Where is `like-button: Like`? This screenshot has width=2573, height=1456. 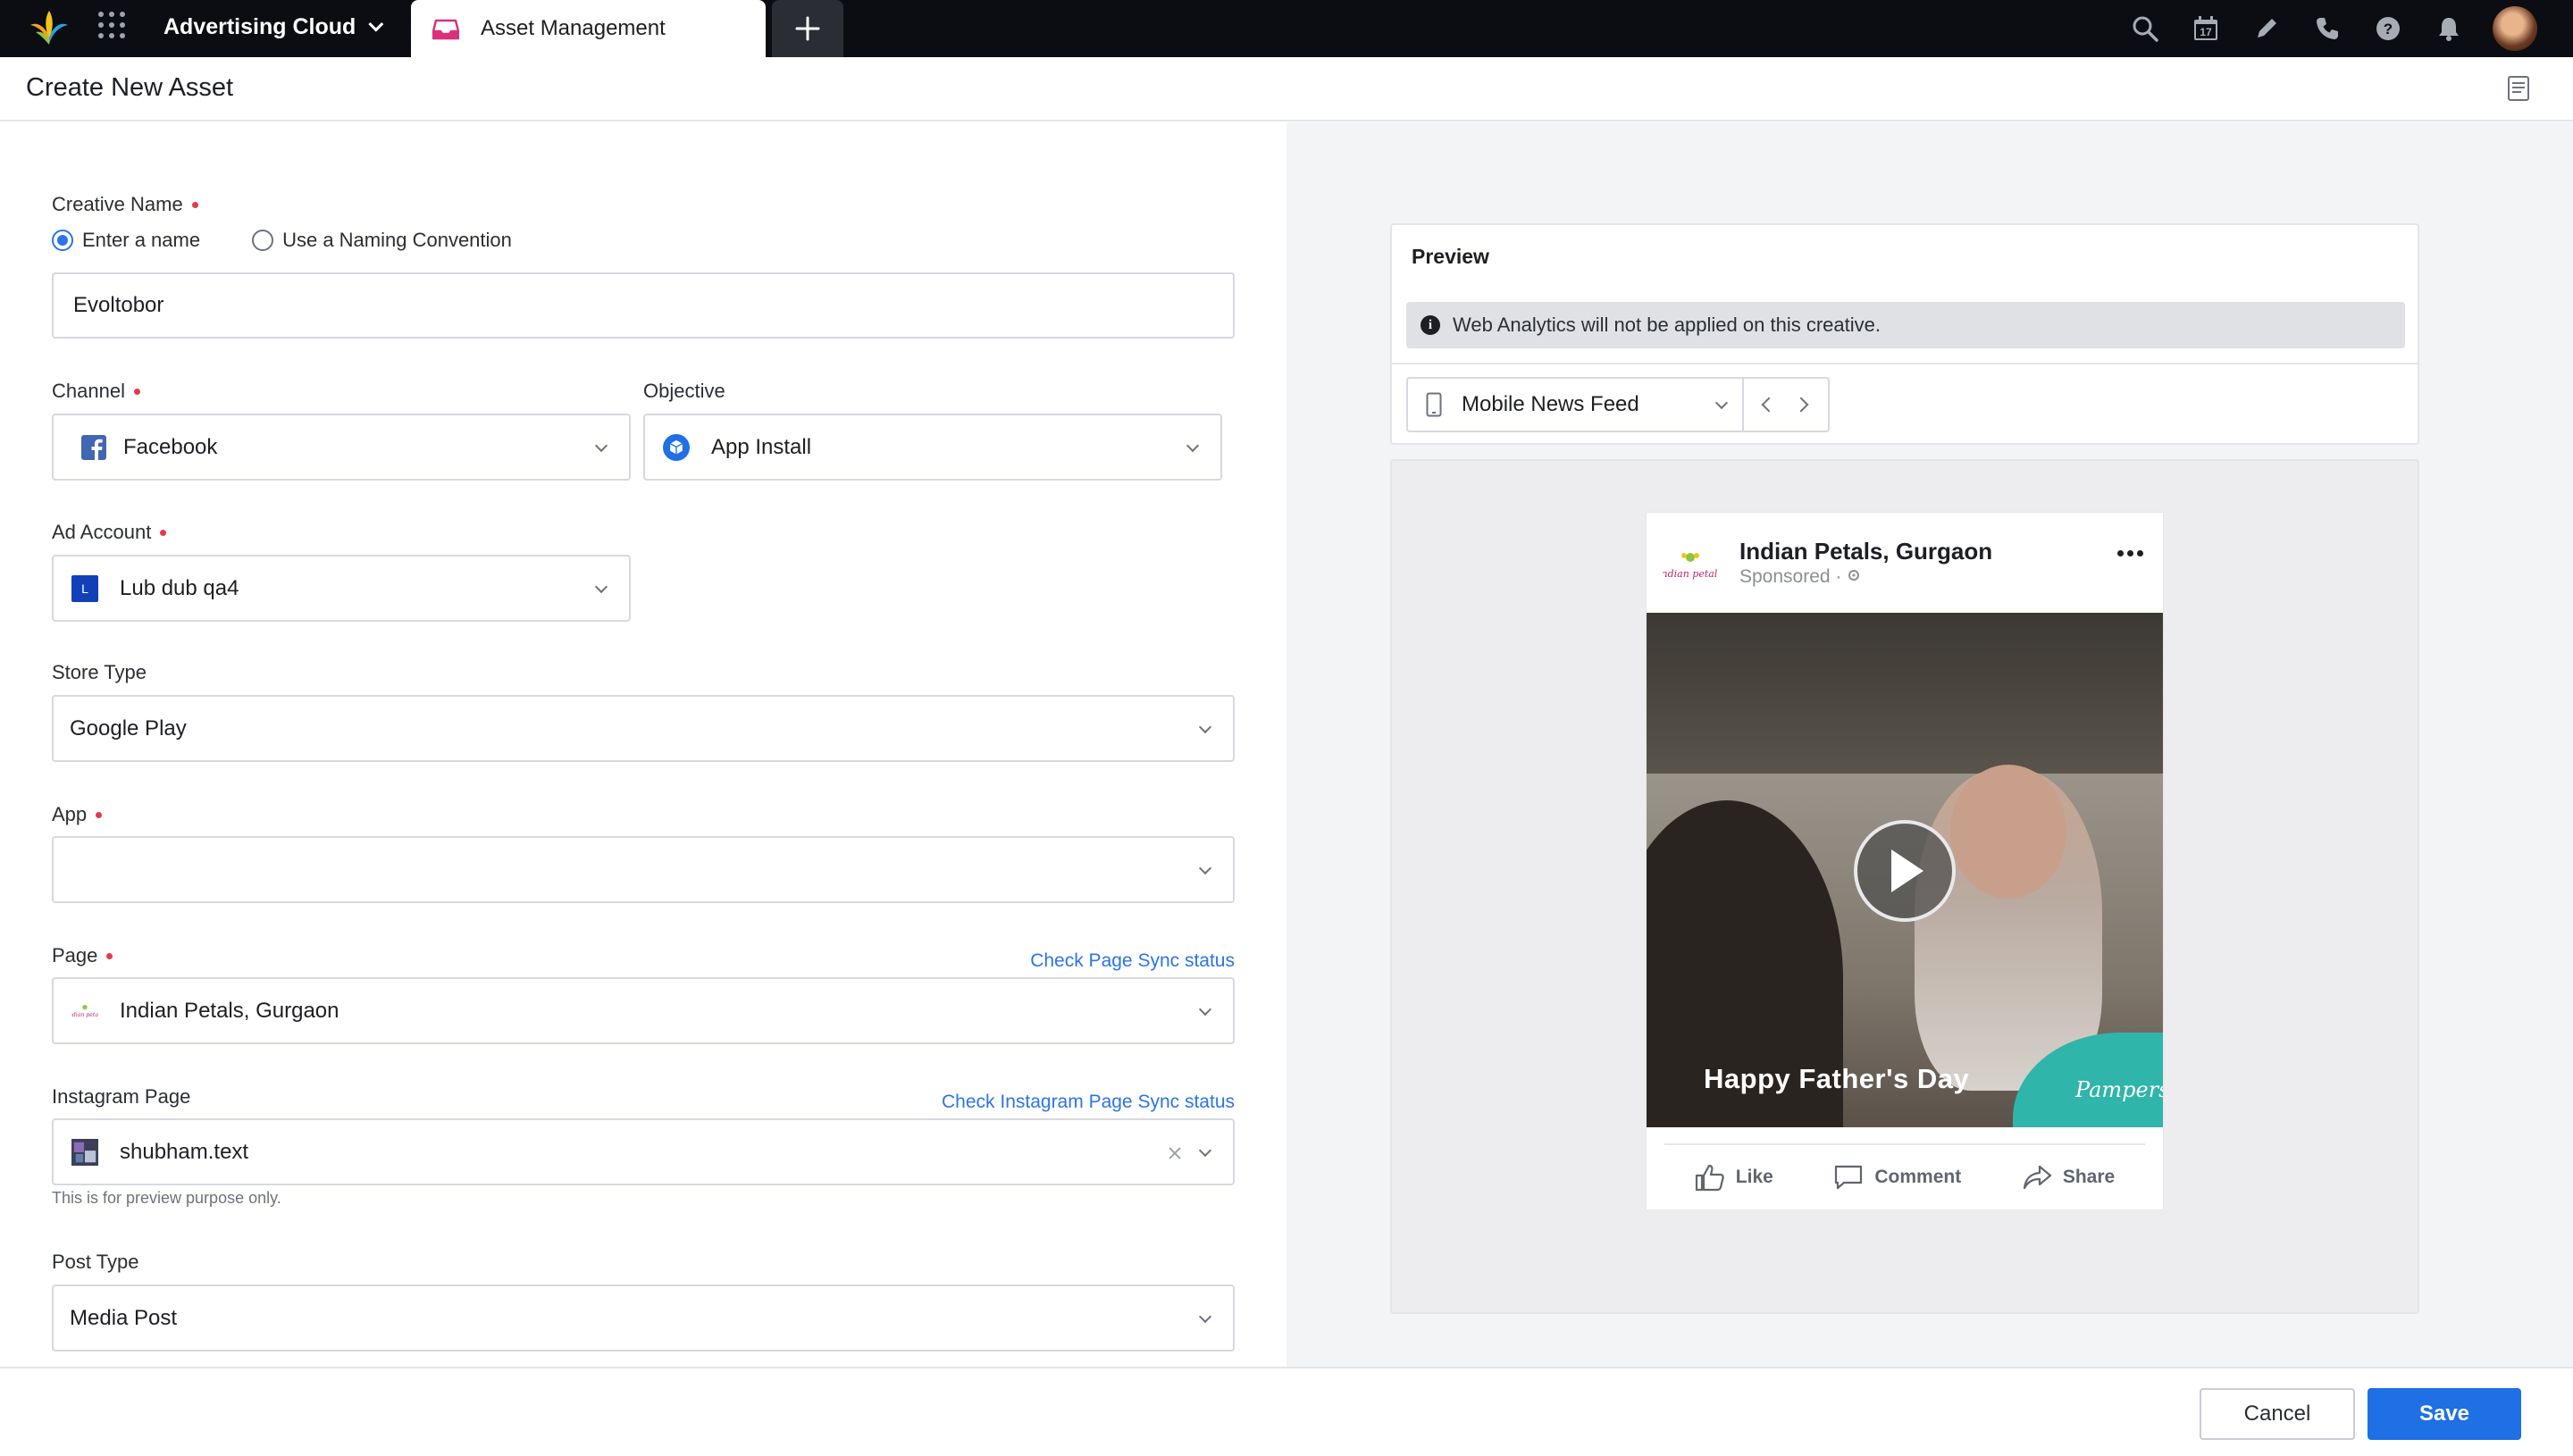
like-button: Like is located at coordinates (1734, 1177).